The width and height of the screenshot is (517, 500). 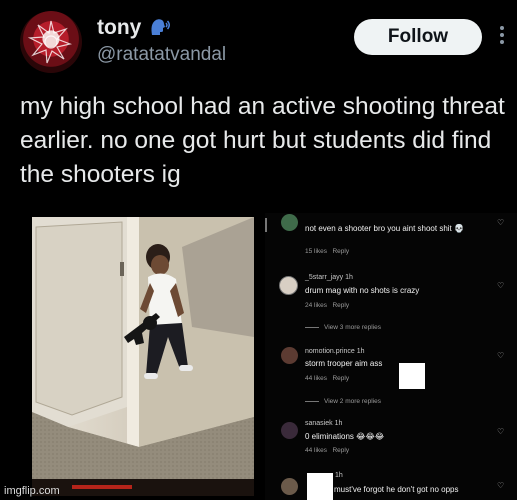 I want to click on comment-meta: 15 likes Reply, so click(x=327, y=251).